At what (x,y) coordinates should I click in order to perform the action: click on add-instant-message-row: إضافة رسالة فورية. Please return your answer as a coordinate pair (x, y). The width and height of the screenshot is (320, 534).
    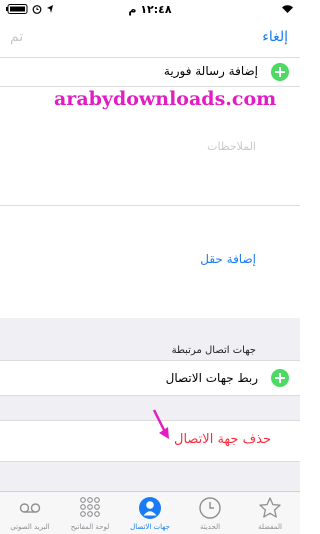
    Looking at the image, I should click on (150, 72).